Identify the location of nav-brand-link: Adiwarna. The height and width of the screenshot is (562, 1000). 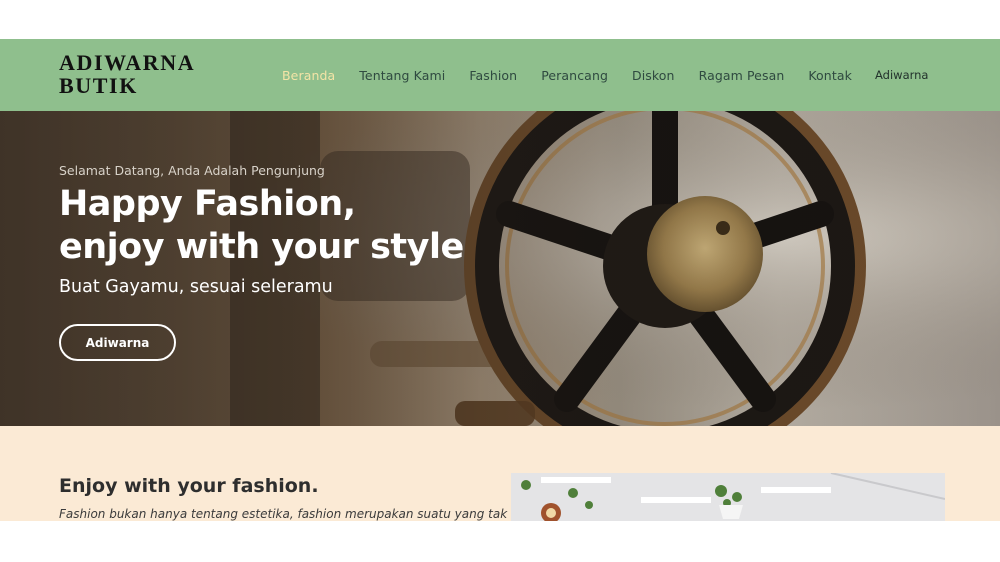
(901, 75).